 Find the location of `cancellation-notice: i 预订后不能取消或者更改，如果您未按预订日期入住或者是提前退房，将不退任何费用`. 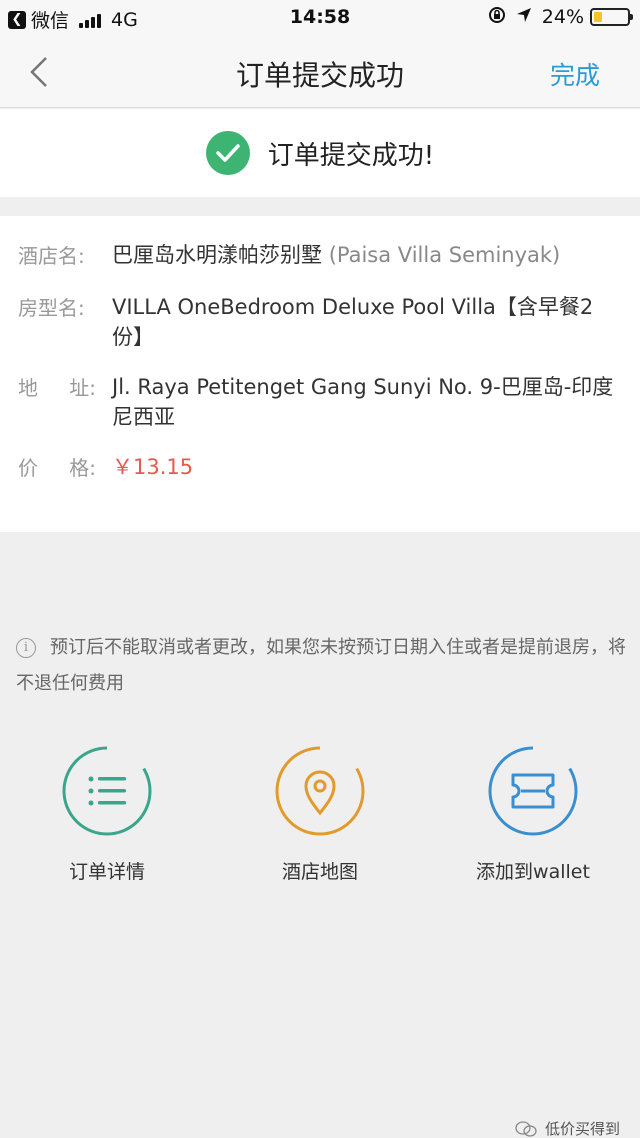

cancellation-notice: i 预订后不能取消或者更改，如果您未按预订日期入住或者是提前退房，将不退任何费用 is located at coordinates (322, 666).